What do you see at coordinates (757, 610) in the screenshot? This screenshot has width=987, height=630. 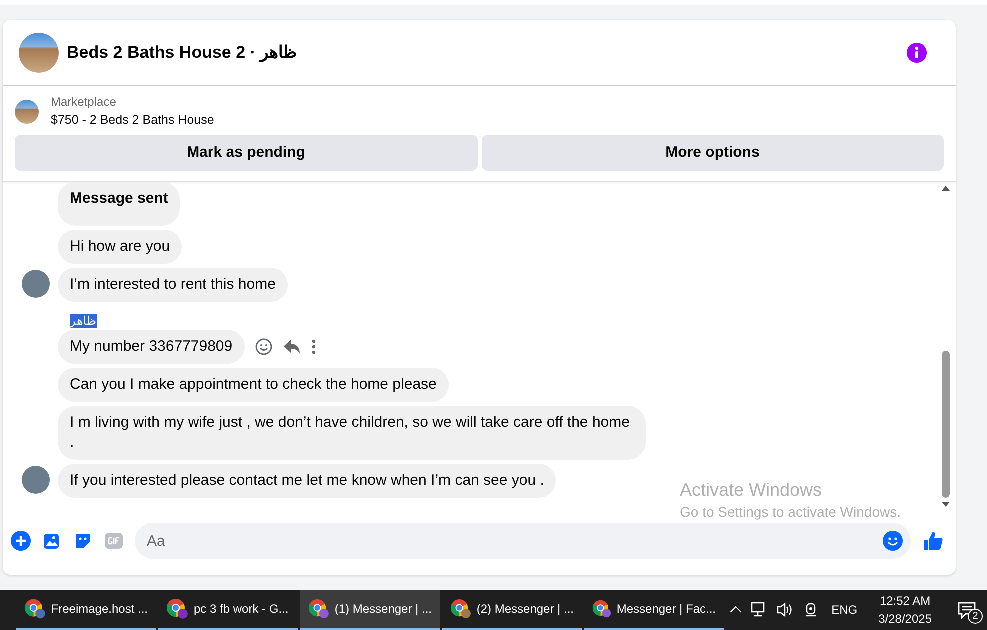 I see `network-icon` at bounding box center [757, 610].